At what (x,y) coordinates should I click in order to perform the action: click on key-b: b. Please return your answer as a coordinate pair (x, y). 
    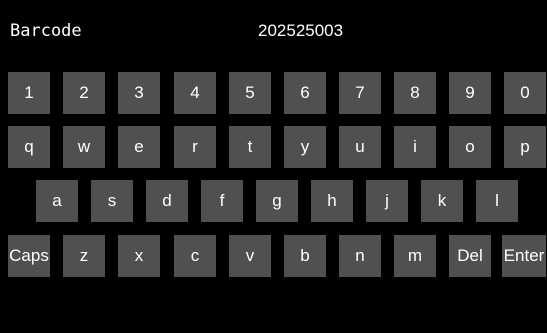
    Looking at the image, I should click on (305, 256).